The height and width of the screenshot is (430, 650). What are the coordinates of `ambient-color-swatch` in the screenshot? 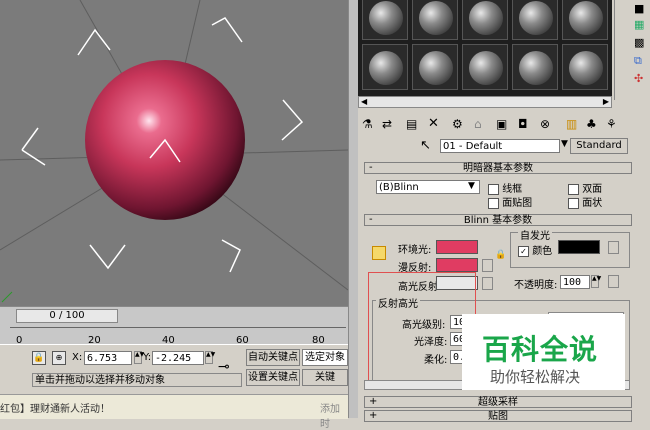 It's located at (457, 247).